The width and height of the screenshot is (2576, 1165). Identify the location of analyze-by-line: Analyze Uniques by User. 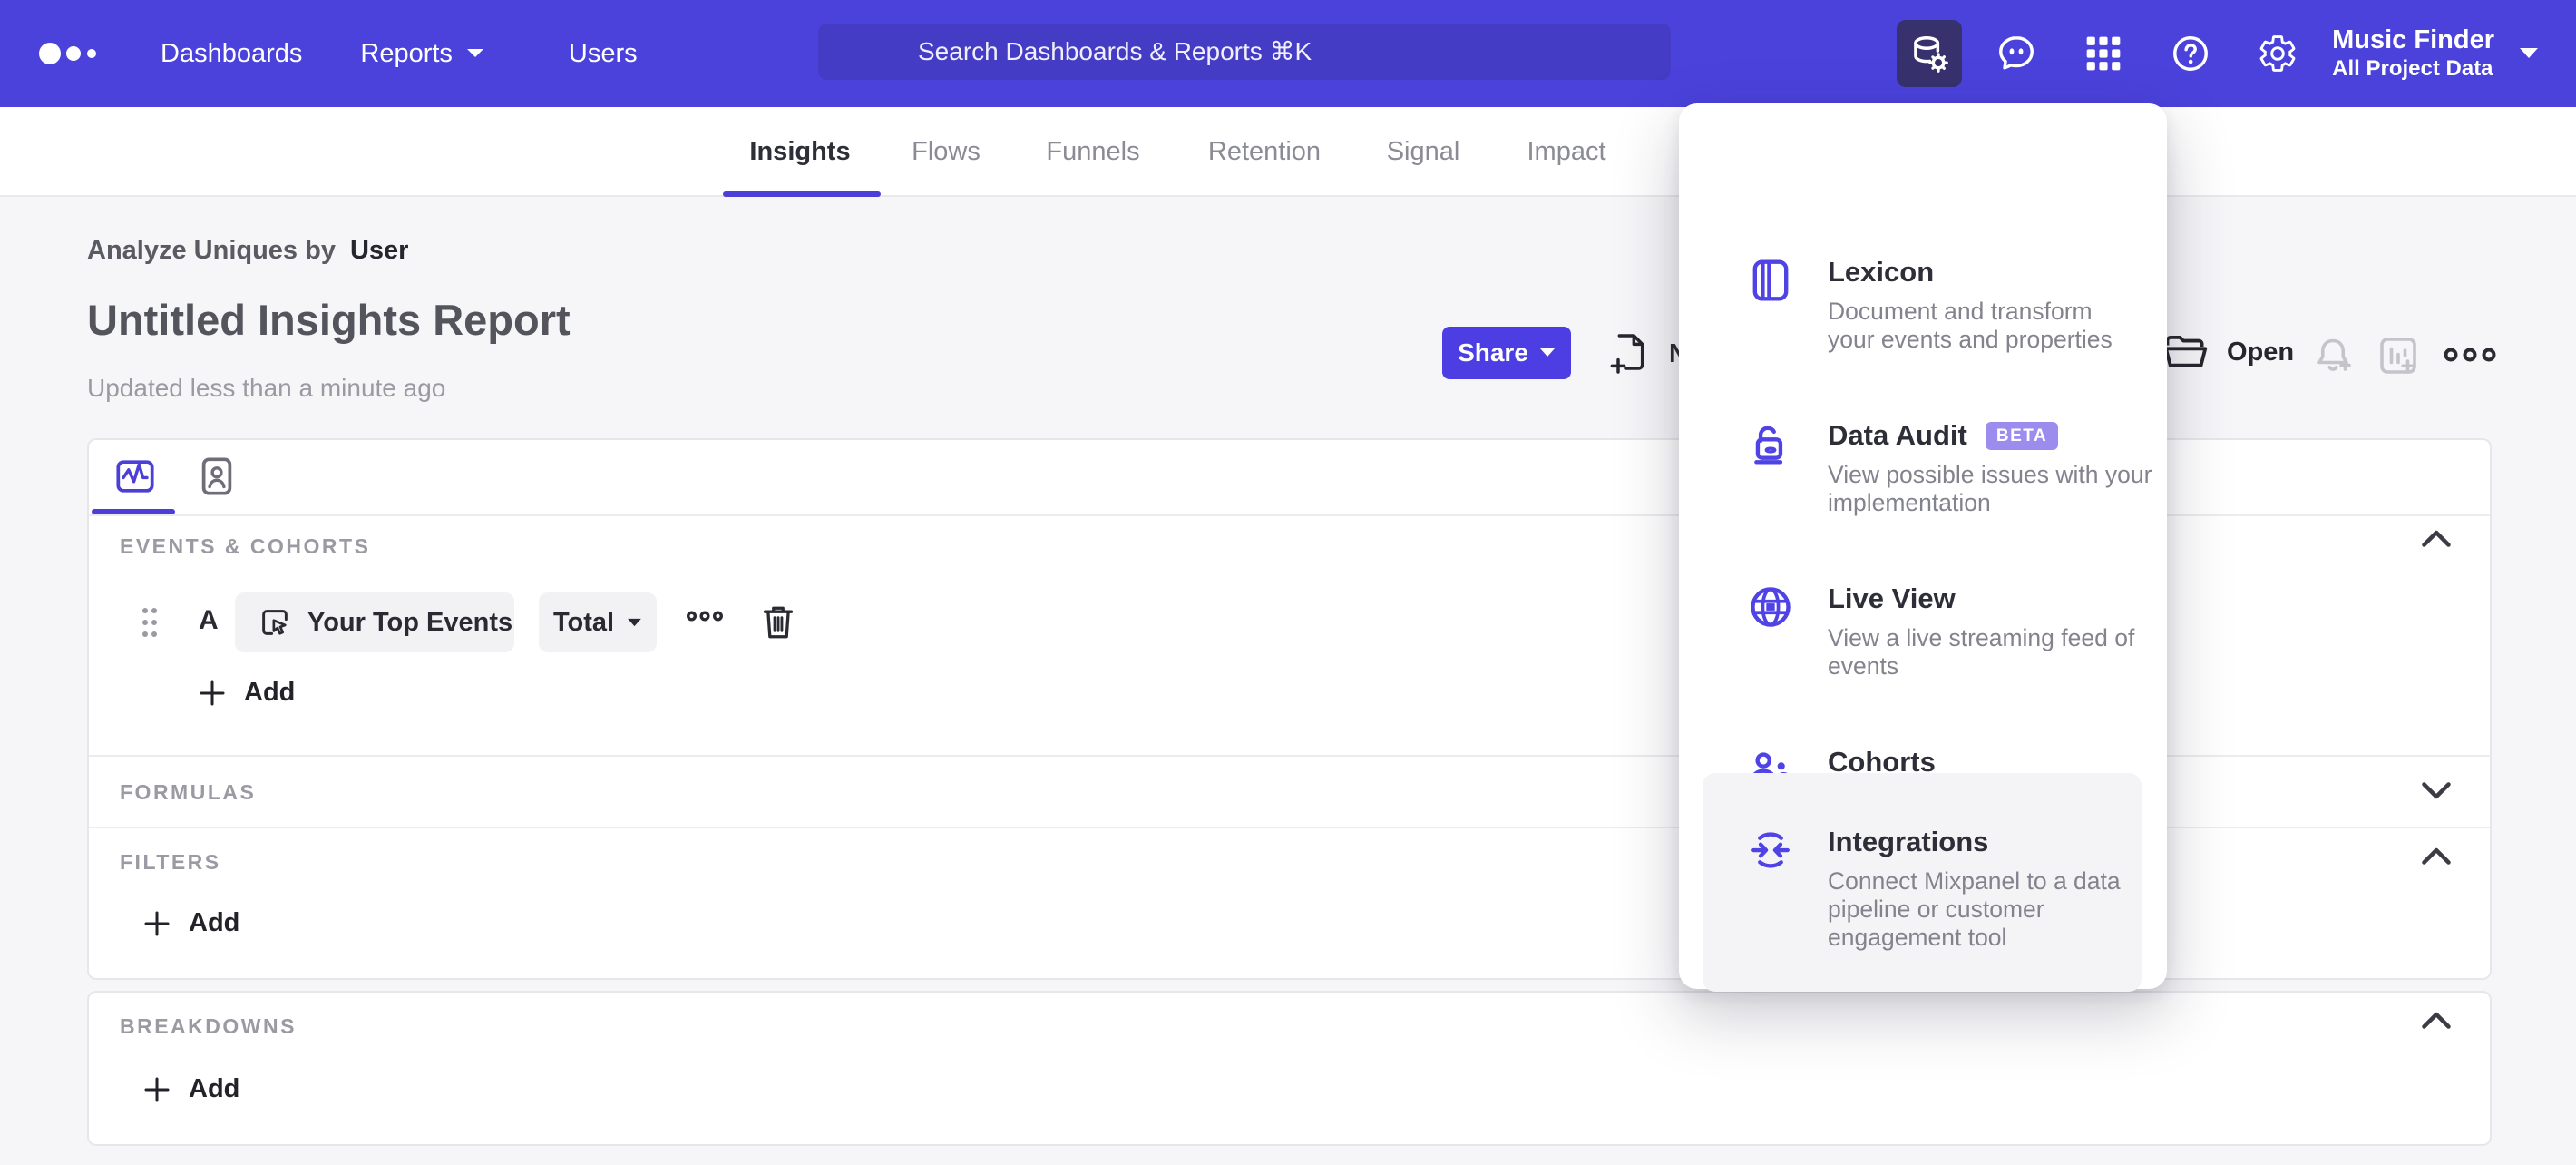
(247, 251).